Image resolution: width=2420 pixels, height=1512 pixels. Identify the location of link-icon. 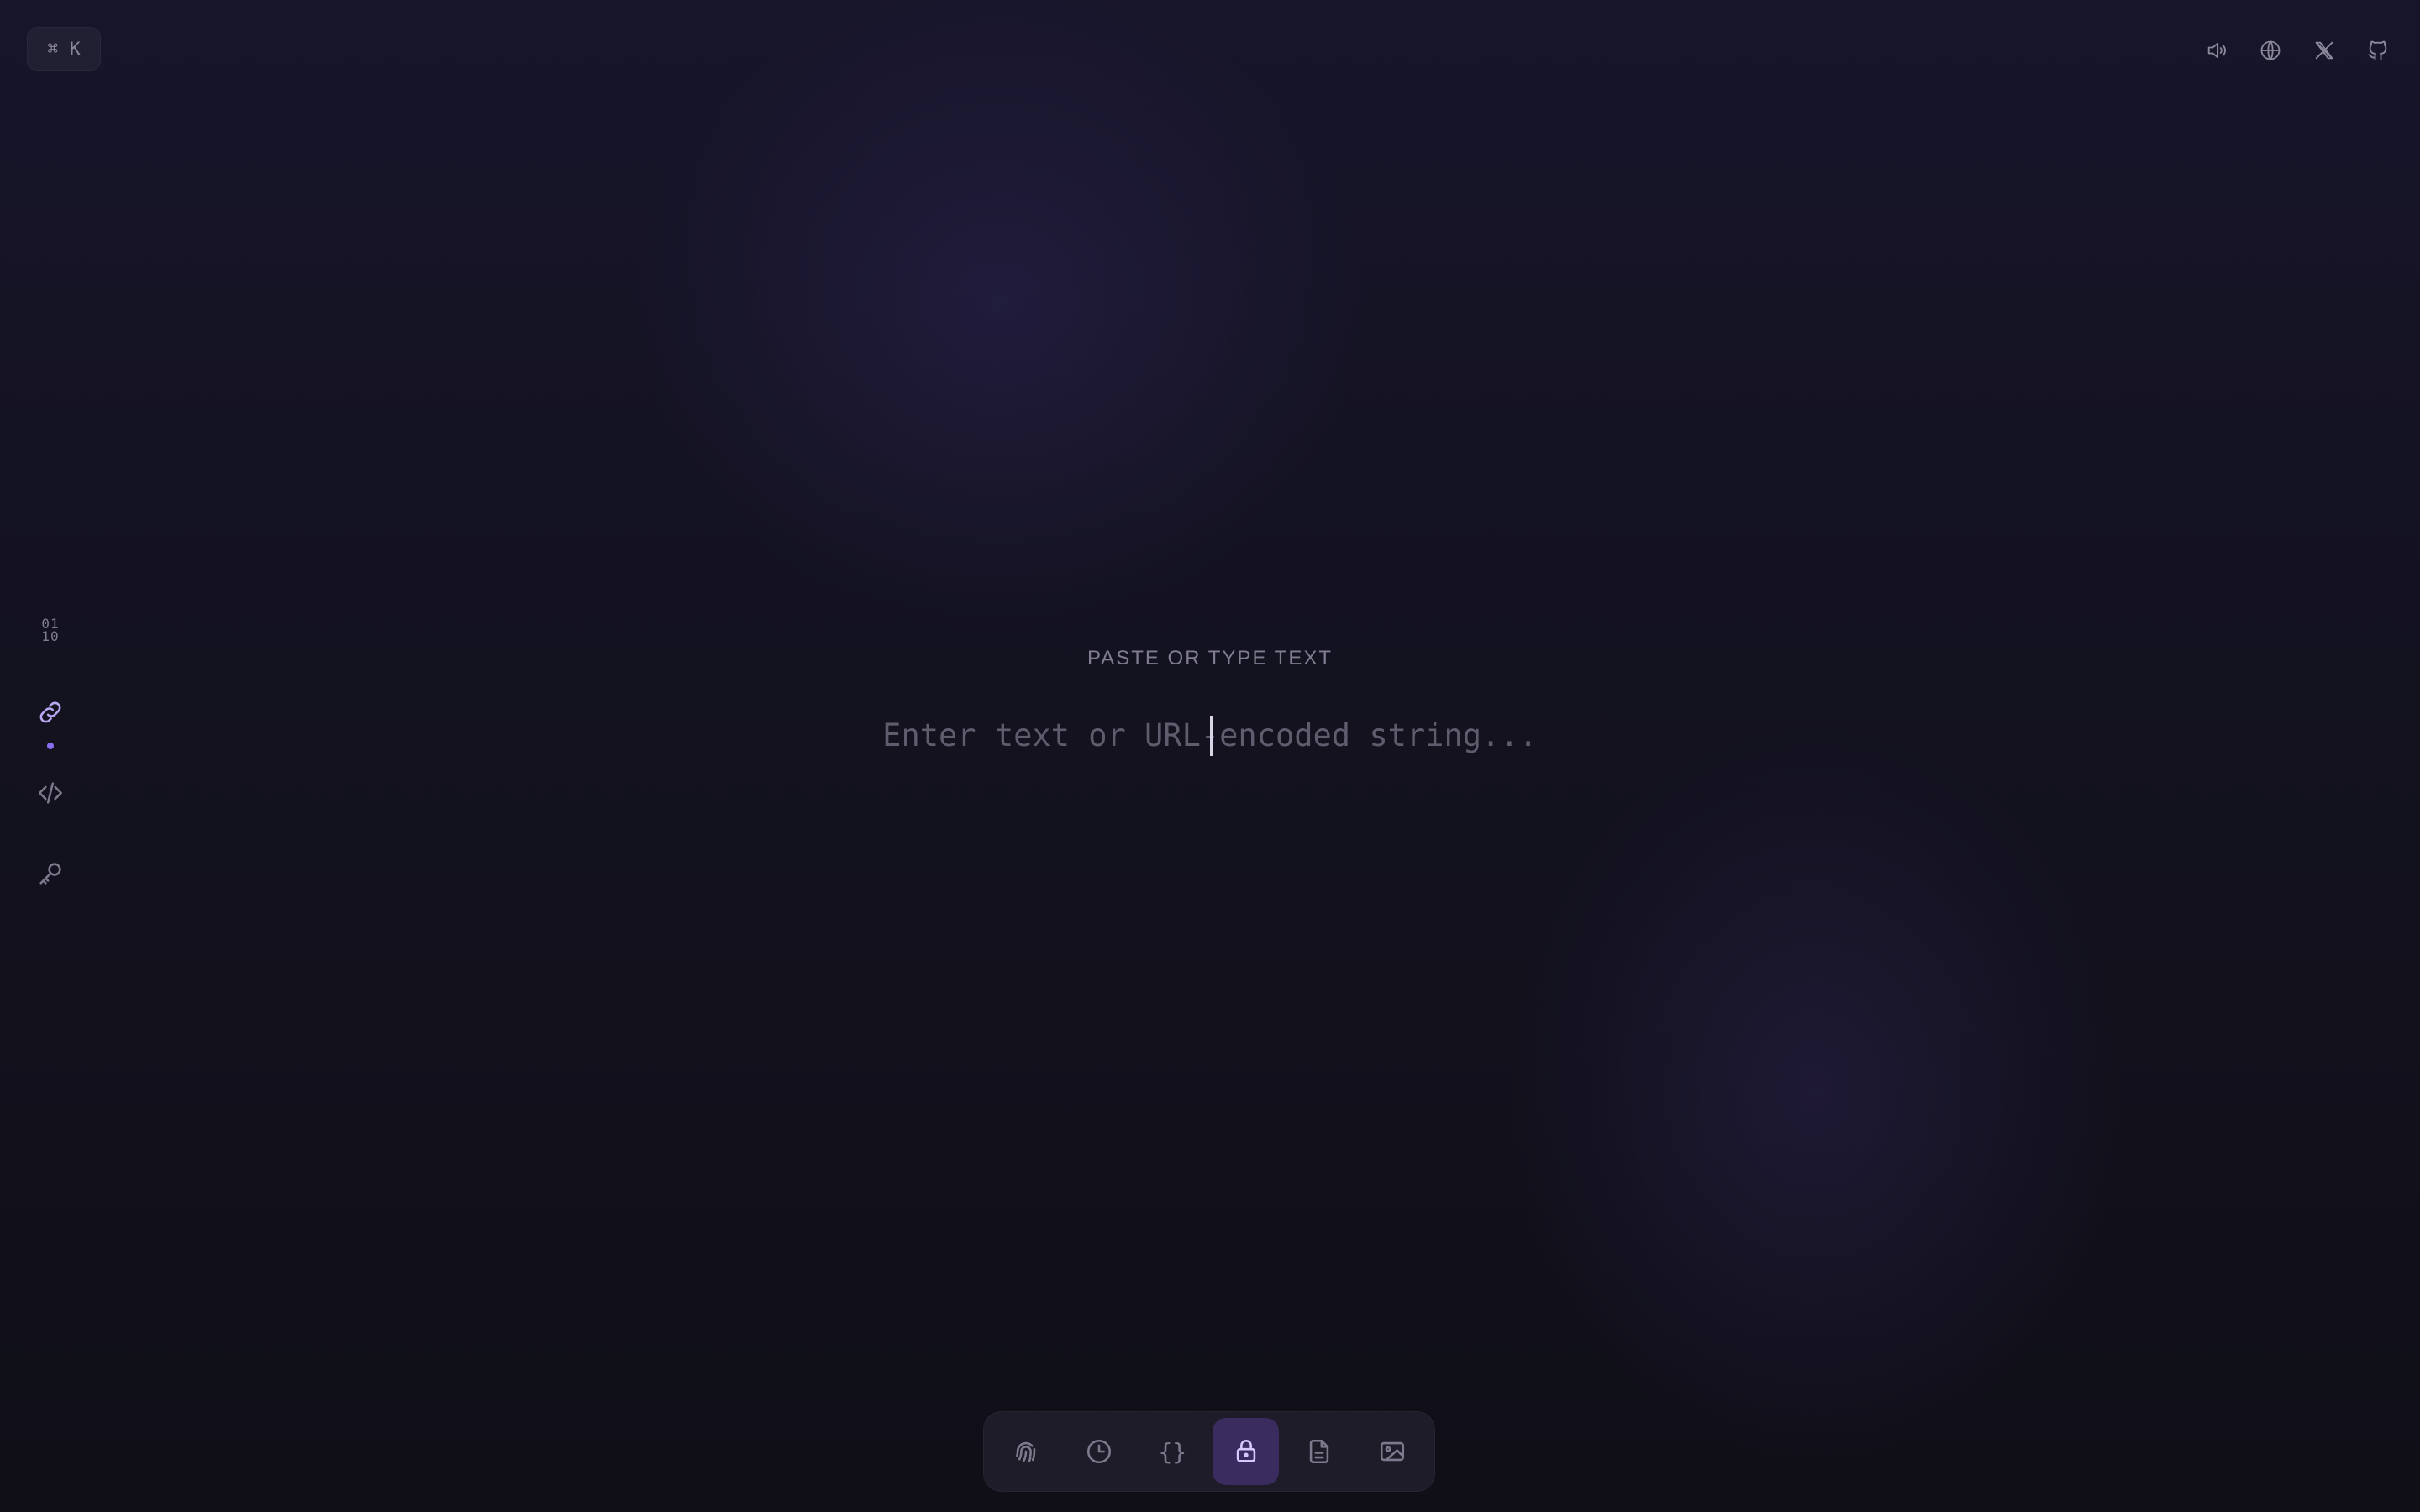
(50, 712).